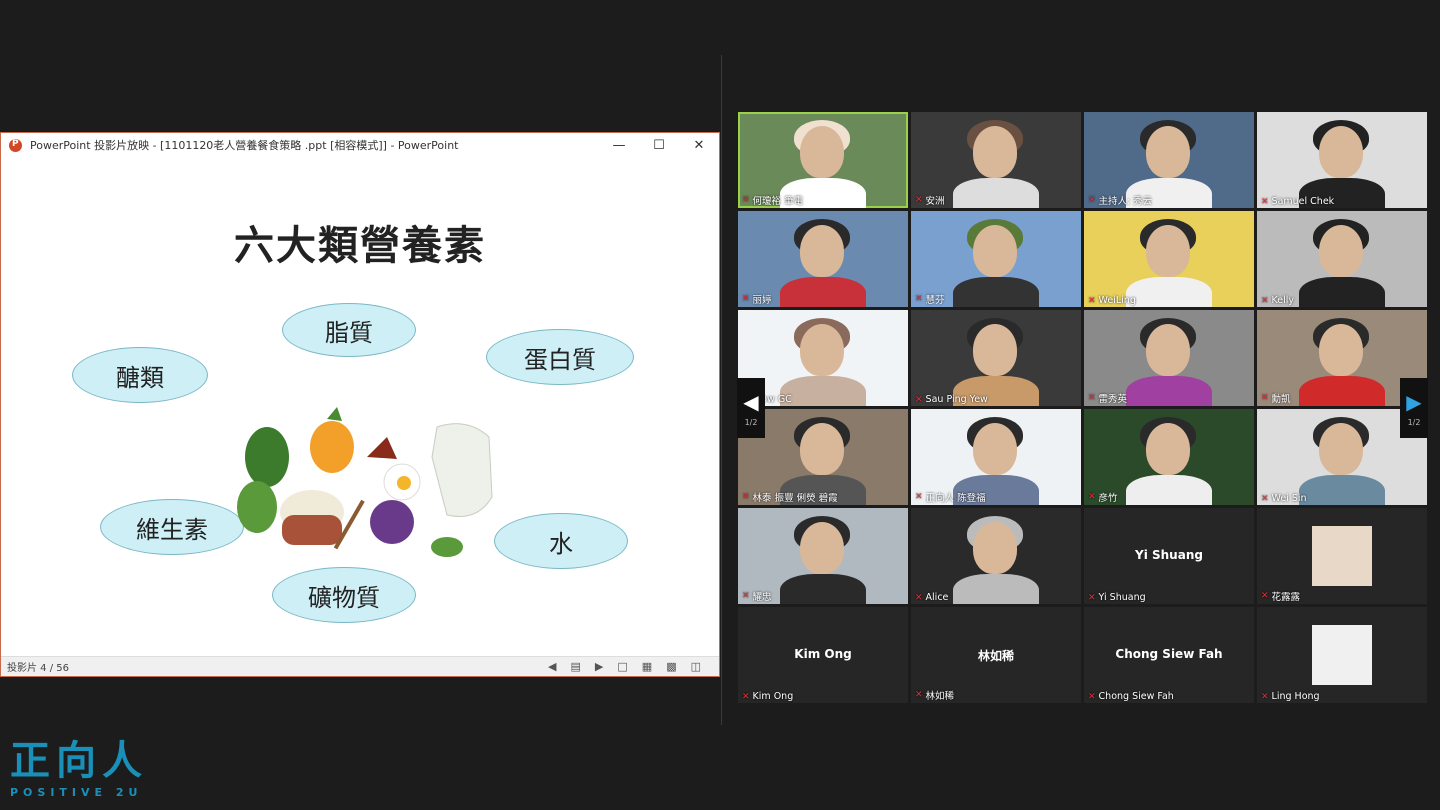 The image size is (1440, 810). I want to click on participant-tile: ✕ WeiLing, so click(1169, 259).